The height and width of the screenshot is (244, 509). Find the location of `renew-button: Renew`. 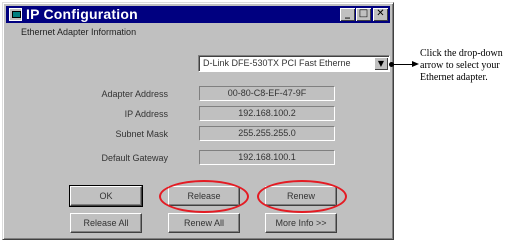

renew-button: Renew is located at coordinates (301, 196).